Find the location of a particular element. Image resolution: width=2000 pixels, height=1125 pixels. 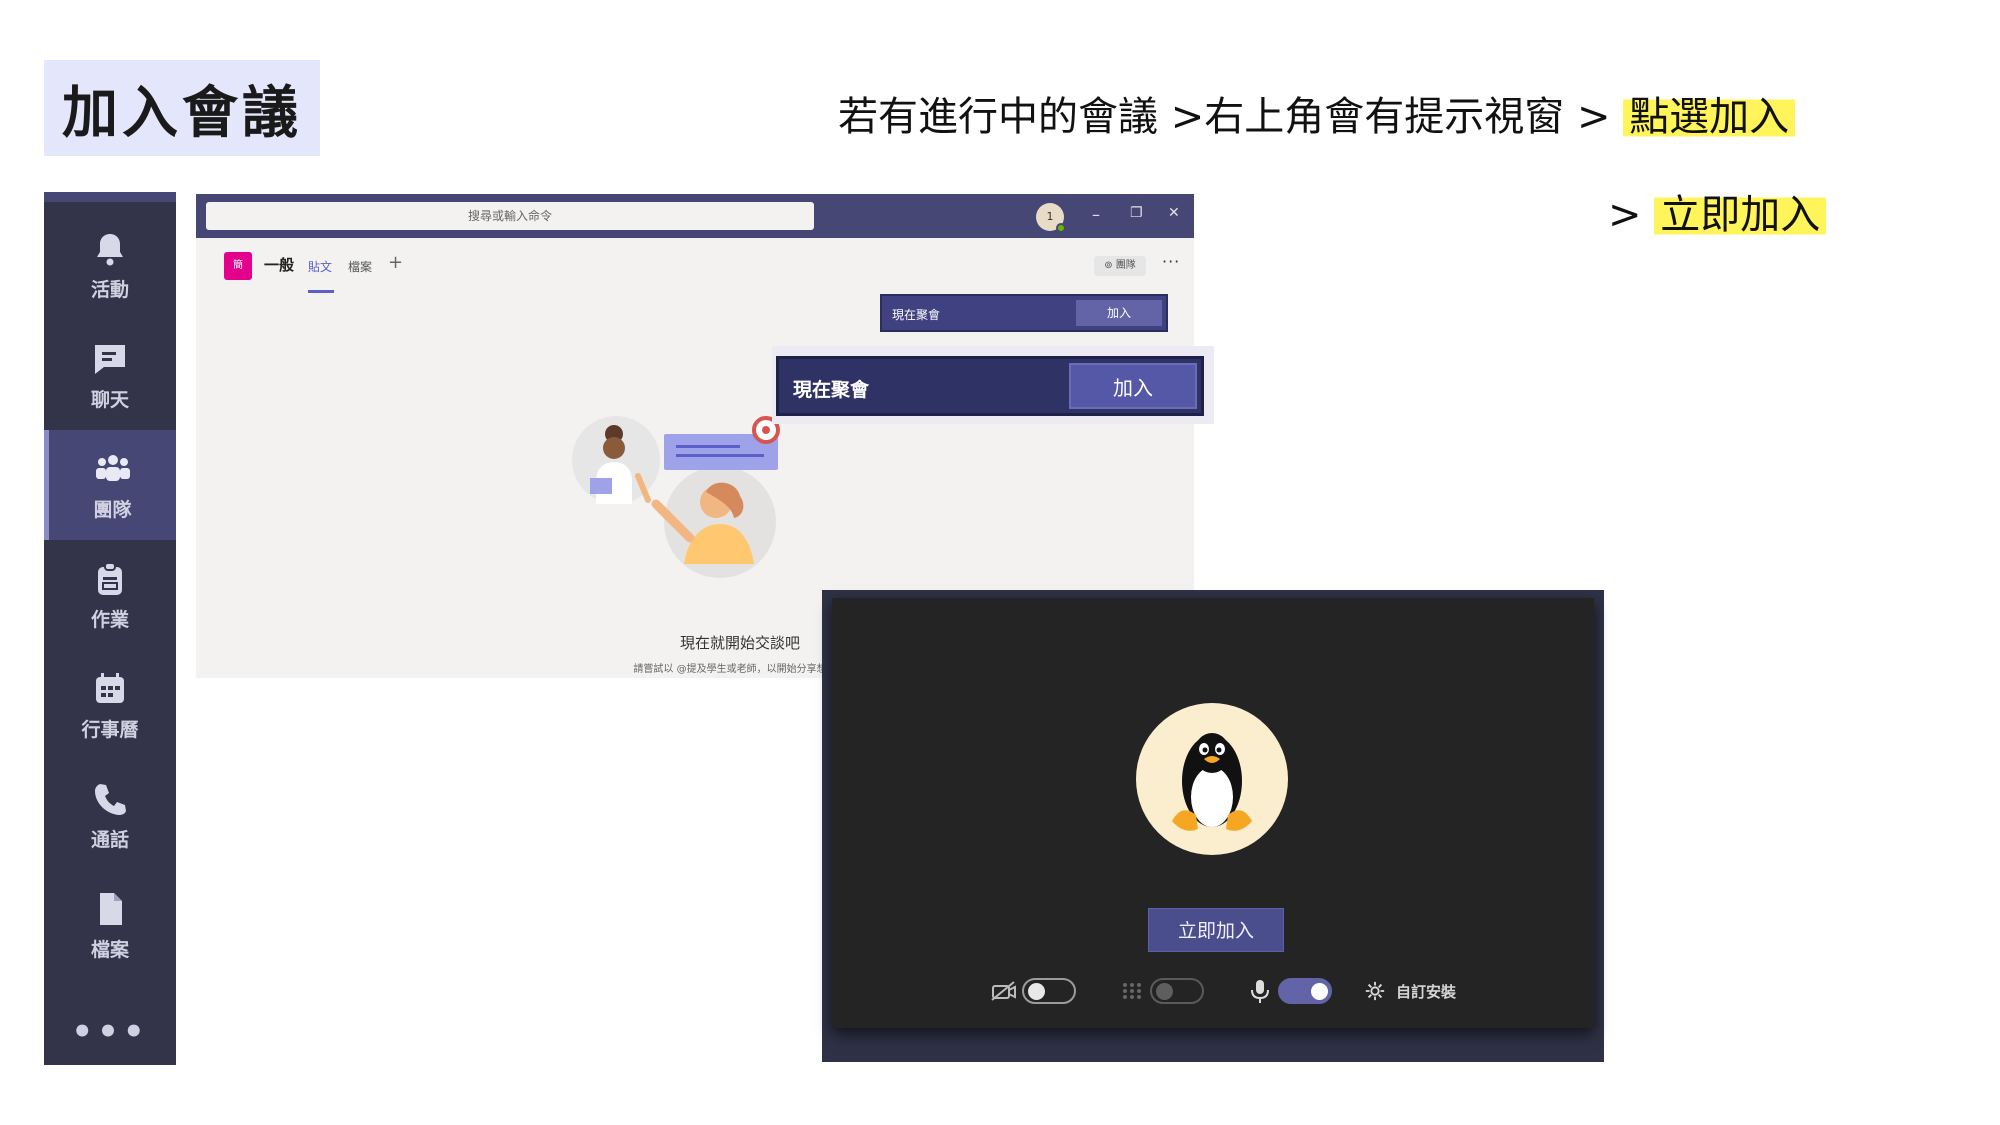

avatar-initial: 1 is located at coordinates (1050, 216).